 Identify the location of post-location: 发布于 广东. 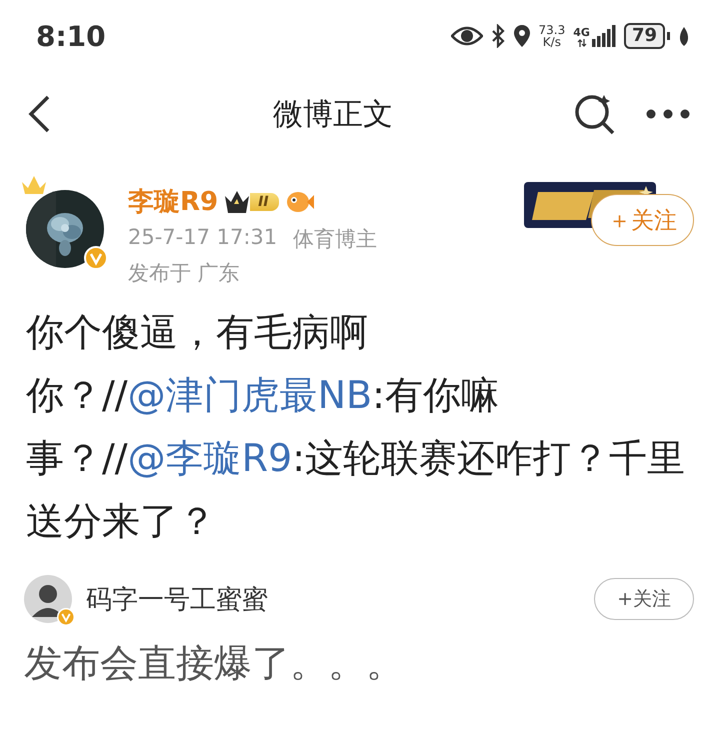
(184, 273).